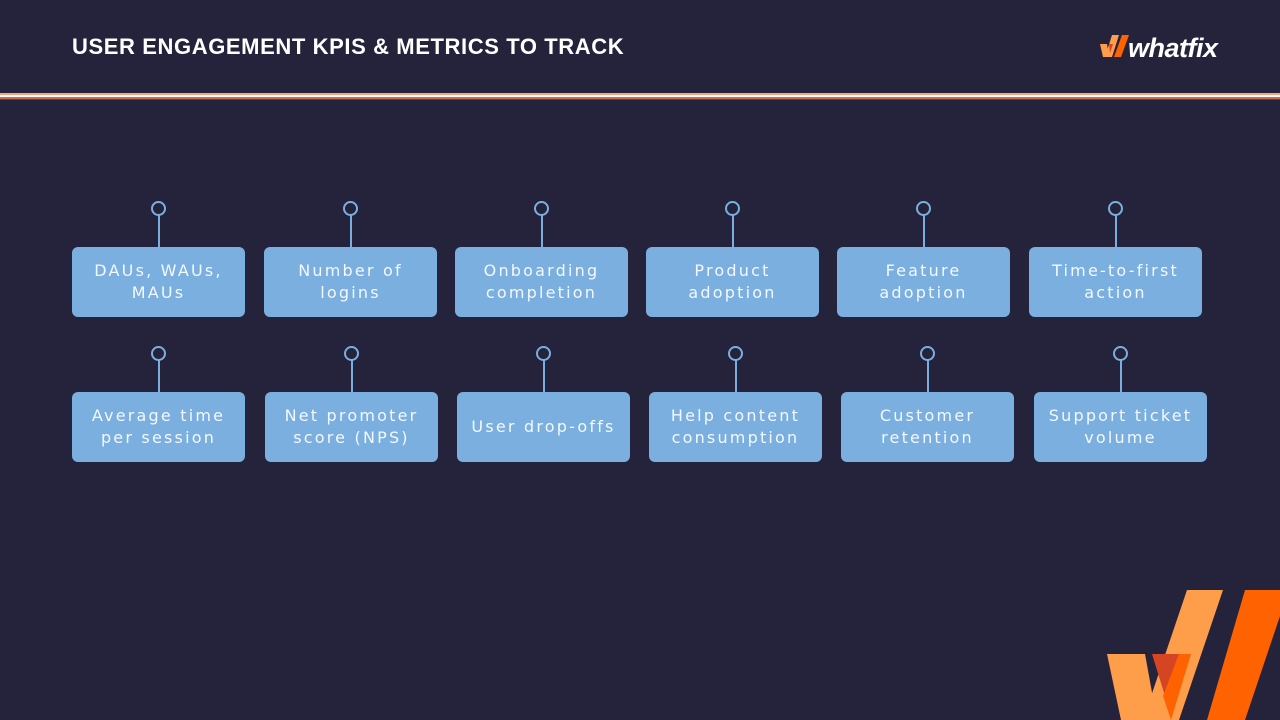 The height and width of the screenshot is (720, 1280). What do you see at coordinates (927, 427) in the screenshot?
I see `kpi-label: Customer retention` at bounding box center [927, 427].